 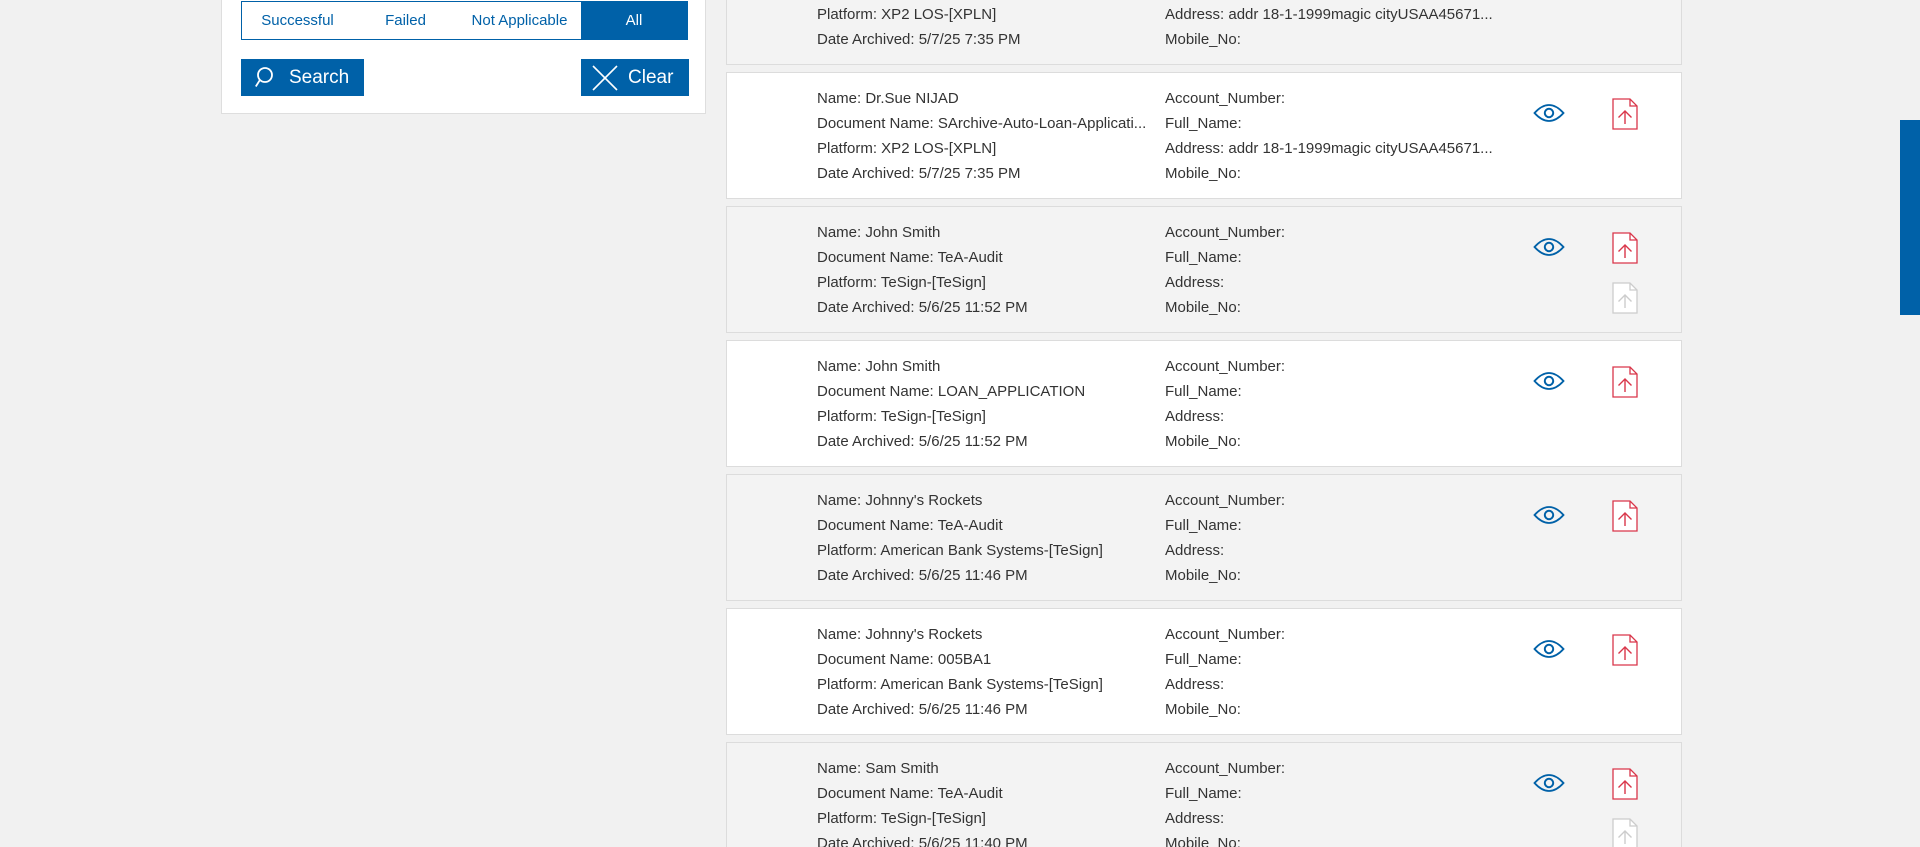 I want to click on search-button: Search, so click(x=302, y=77).